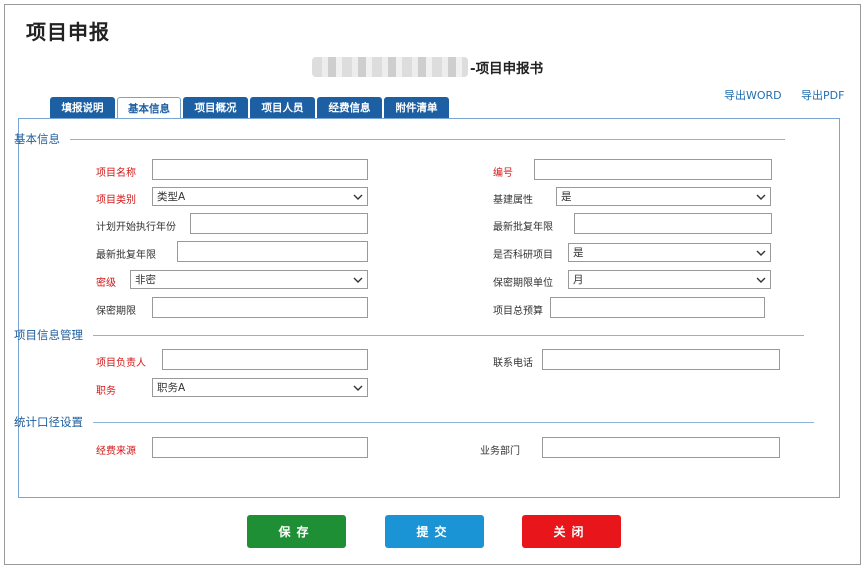  What do you see at coordinates (272, 251) in the screenshot?
I see `latest-approval-left-input` at bounding box center [272, 251].